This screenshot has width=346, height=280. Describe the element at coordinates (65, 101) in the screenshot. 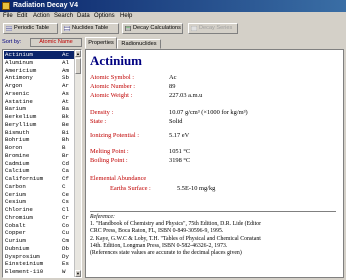

I see `element-symbol: At` at that location.